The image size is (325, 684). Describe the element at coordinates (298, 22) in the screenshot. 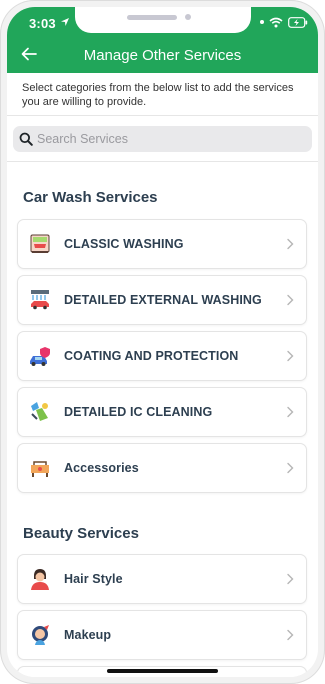

I see `battery-charging-icon` at that location.